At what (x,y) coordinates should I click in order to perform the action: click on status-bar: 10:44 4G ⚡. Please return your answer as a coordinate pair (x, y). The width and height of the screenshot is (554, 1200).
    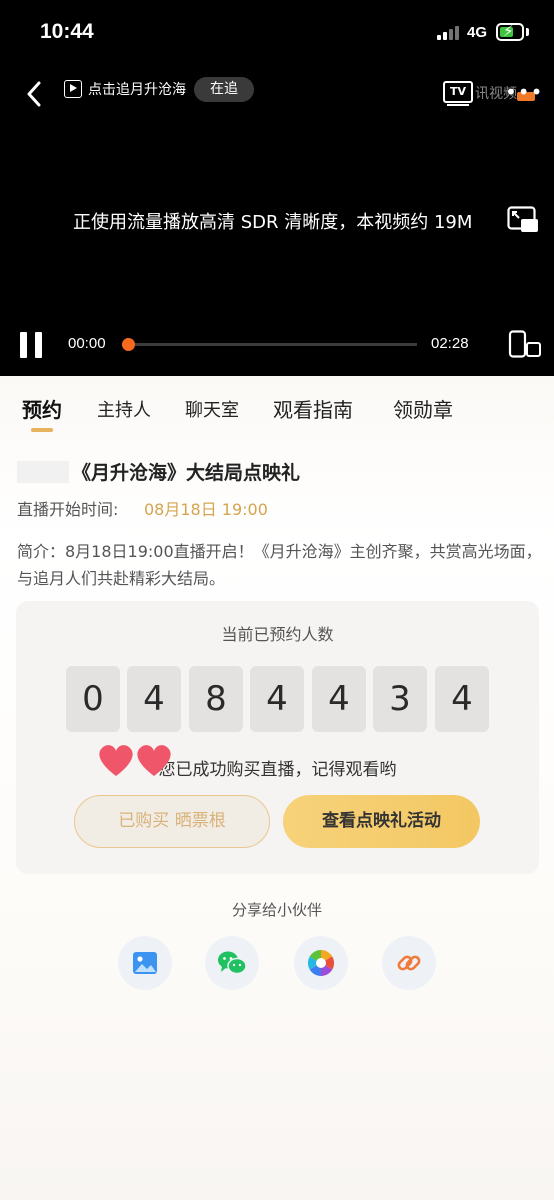
    Looking at the image, I should click on (277, 32).